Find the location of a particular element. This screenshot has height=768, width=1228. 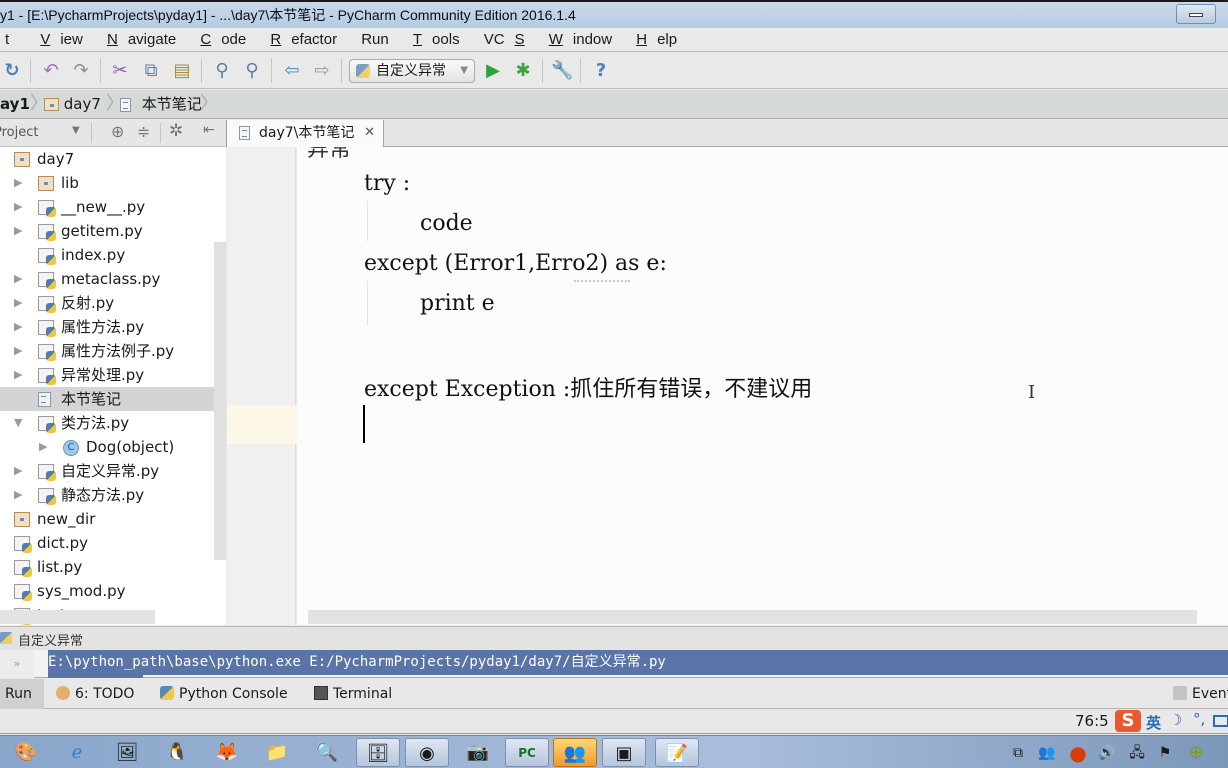

search-window-icon: 🔍 is located at coordinates (327, 752).